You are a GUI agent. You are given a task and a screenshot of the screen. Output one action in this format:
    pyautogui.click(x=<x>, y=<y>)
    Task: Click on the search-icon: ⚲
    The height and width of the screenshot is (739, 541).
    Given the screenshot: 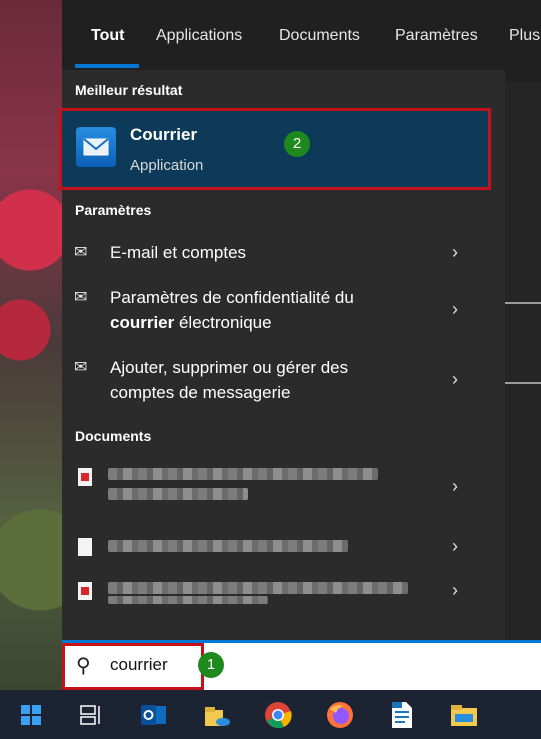 What is the action you would take?
    pyautogui.click(x=83, y=666)
    